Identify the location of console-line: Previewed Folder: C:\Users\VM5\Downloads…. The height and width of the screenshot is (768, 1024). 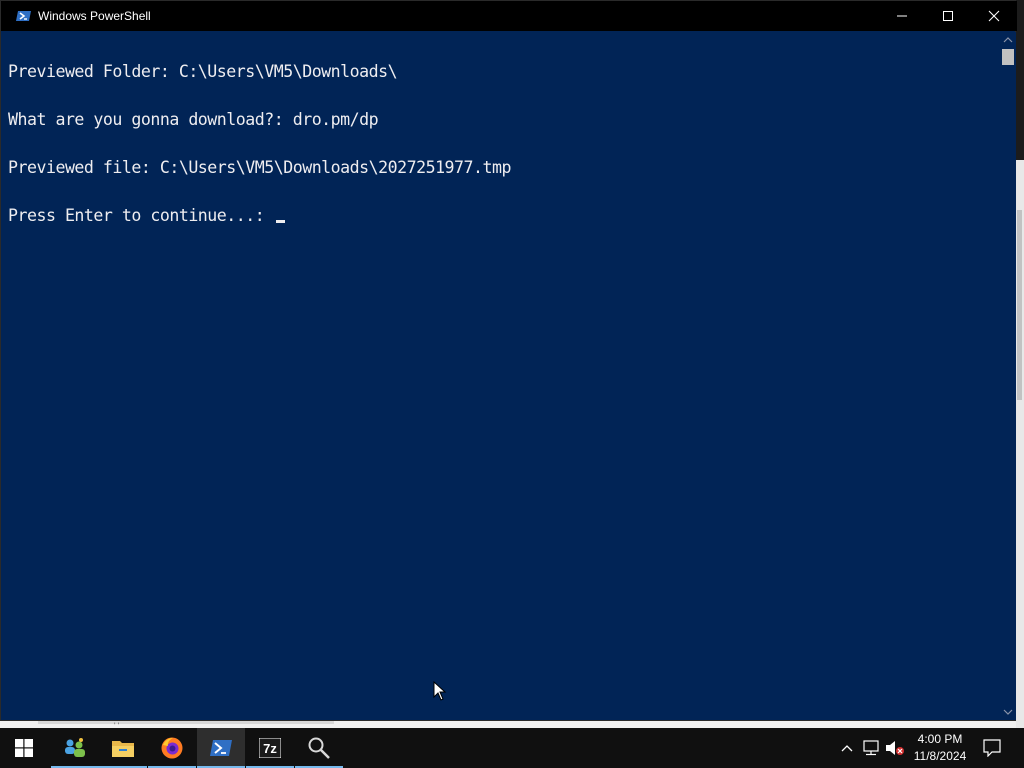
(203, 71).